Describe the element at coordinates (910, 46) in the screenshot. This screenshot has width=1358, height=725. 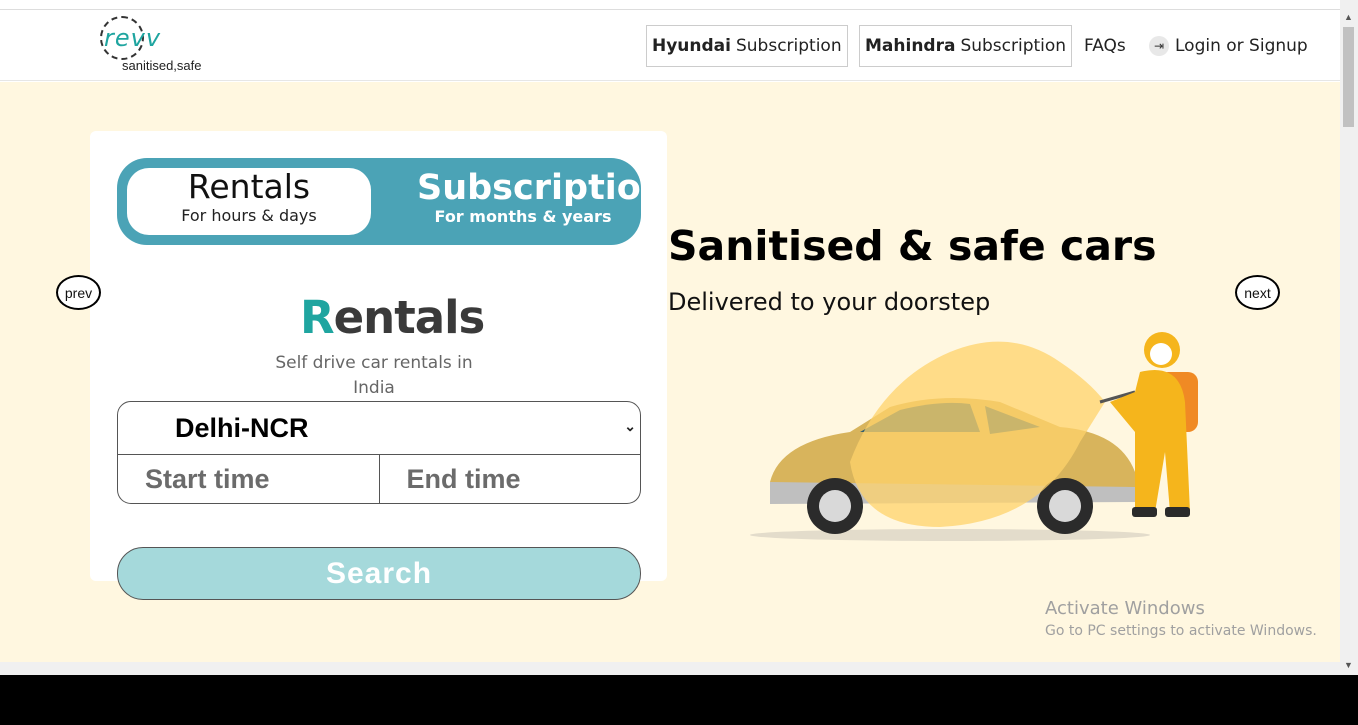
I see `nav-mahindra-brand: Mahindra` at that location.